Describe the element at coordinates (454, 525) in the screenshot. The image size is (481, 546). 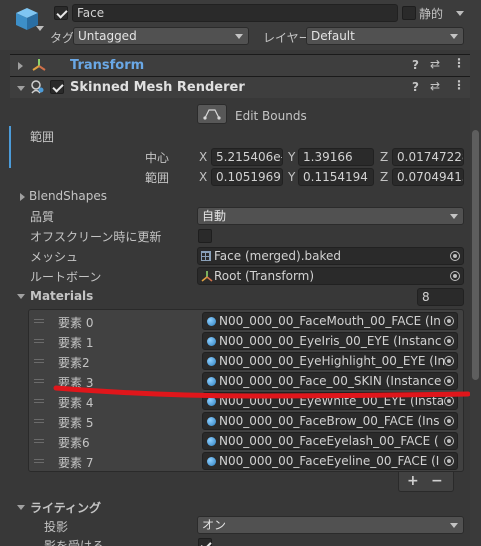
I see `chevron-down-icon` at that location.